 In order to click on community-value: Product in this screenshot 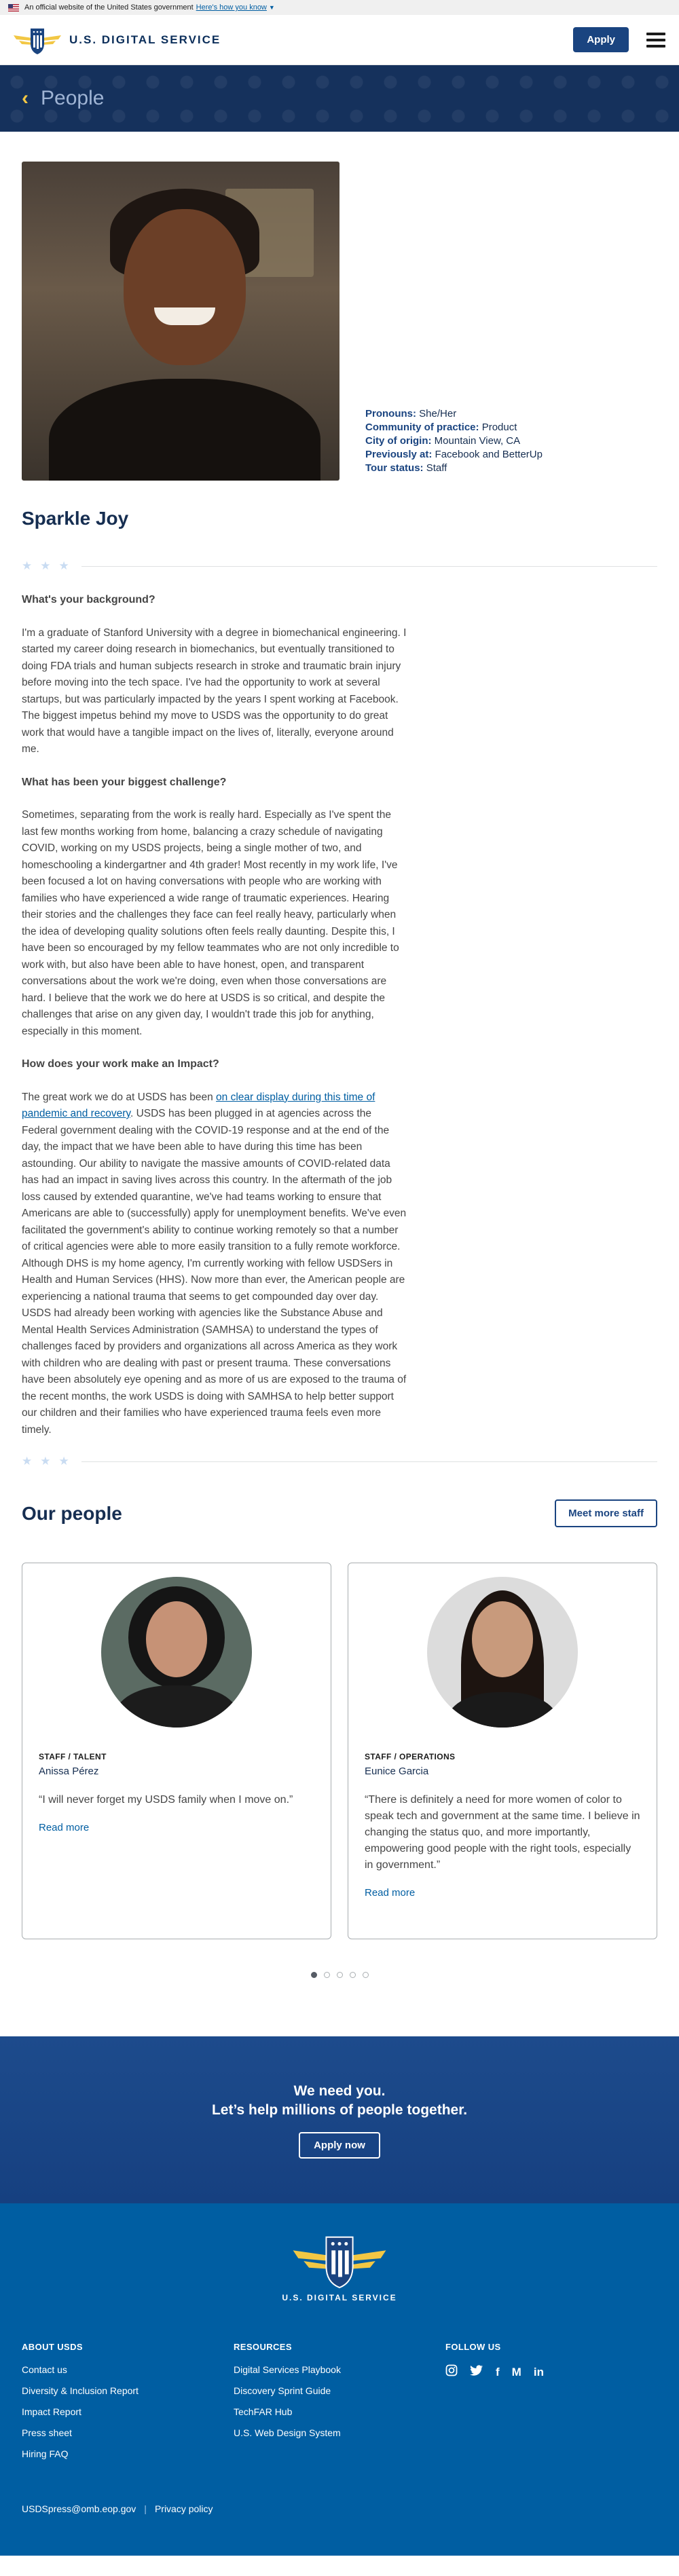, I will do `click(499, 428)`.